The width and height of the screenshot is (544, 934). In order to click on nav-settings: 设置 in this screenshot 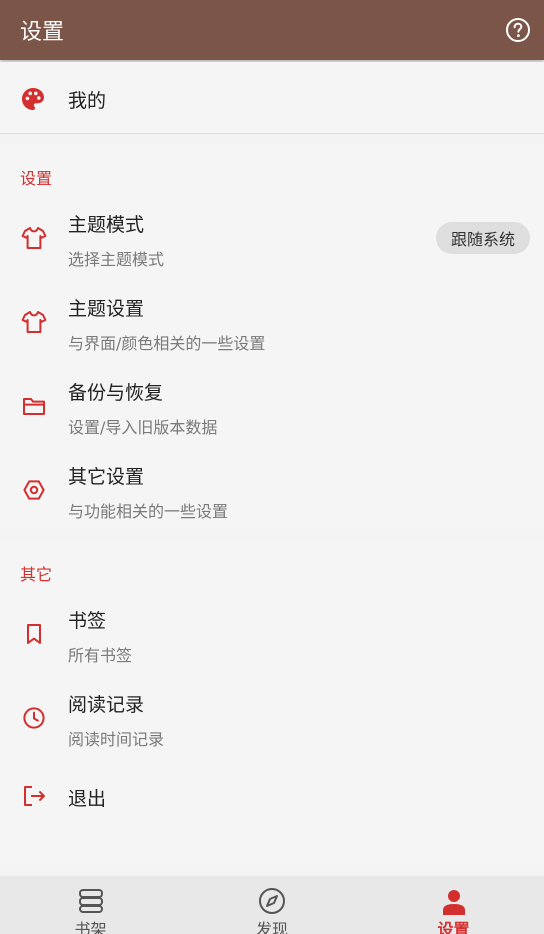, I will do `click(453, 905)`.